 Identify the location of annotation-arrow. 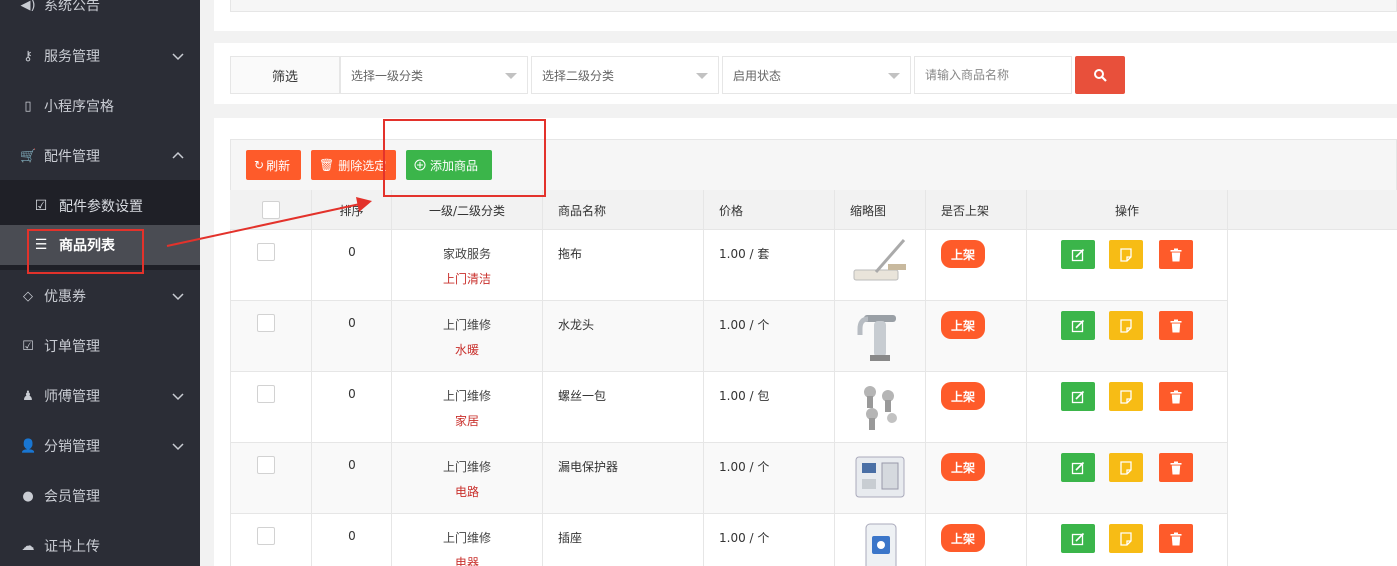
(269, 222).